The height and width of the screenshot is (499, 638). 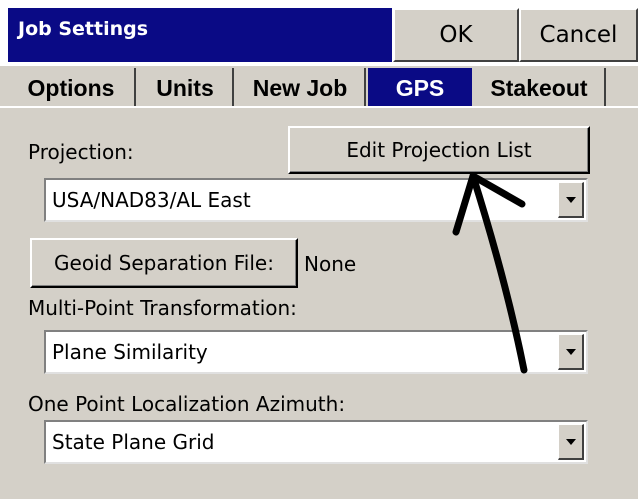 What do you see at coordinates (316, 442) in the screenshot?
I see `azimuth-select: State Plane Grid` at bounding box center [316, 442].